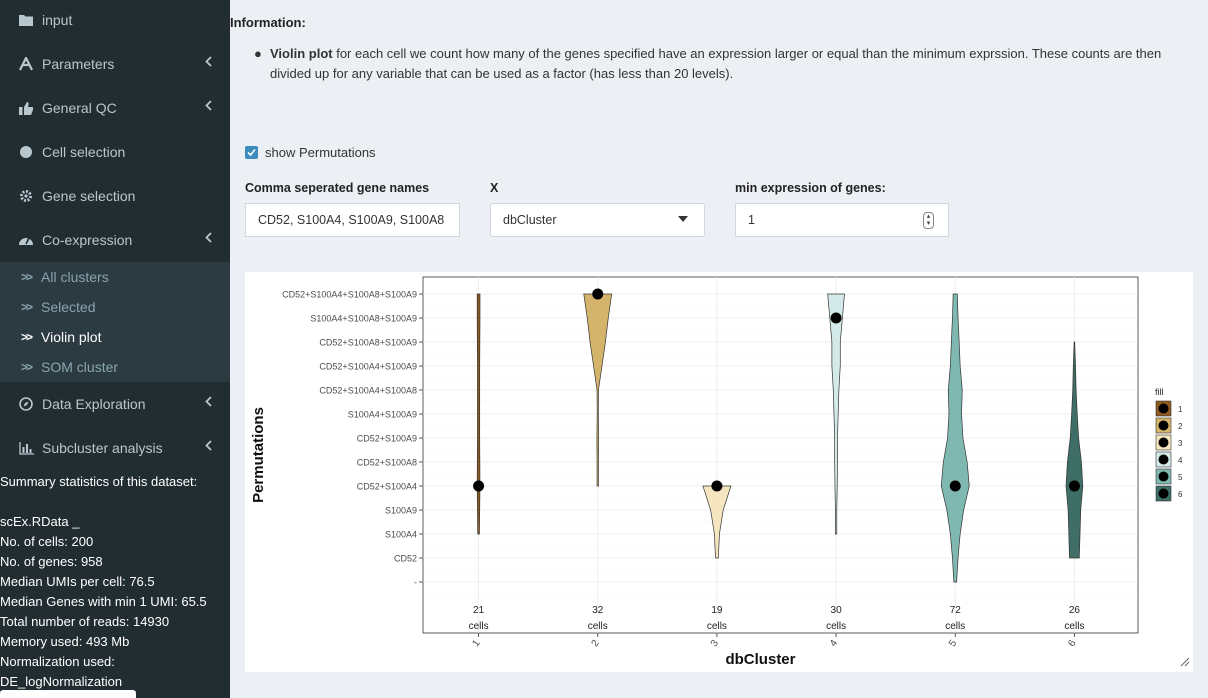 The image size is (1208, 698). Describe the element at coordinates (26, 196) in the screenshot. I see `cog-icon` at that location.